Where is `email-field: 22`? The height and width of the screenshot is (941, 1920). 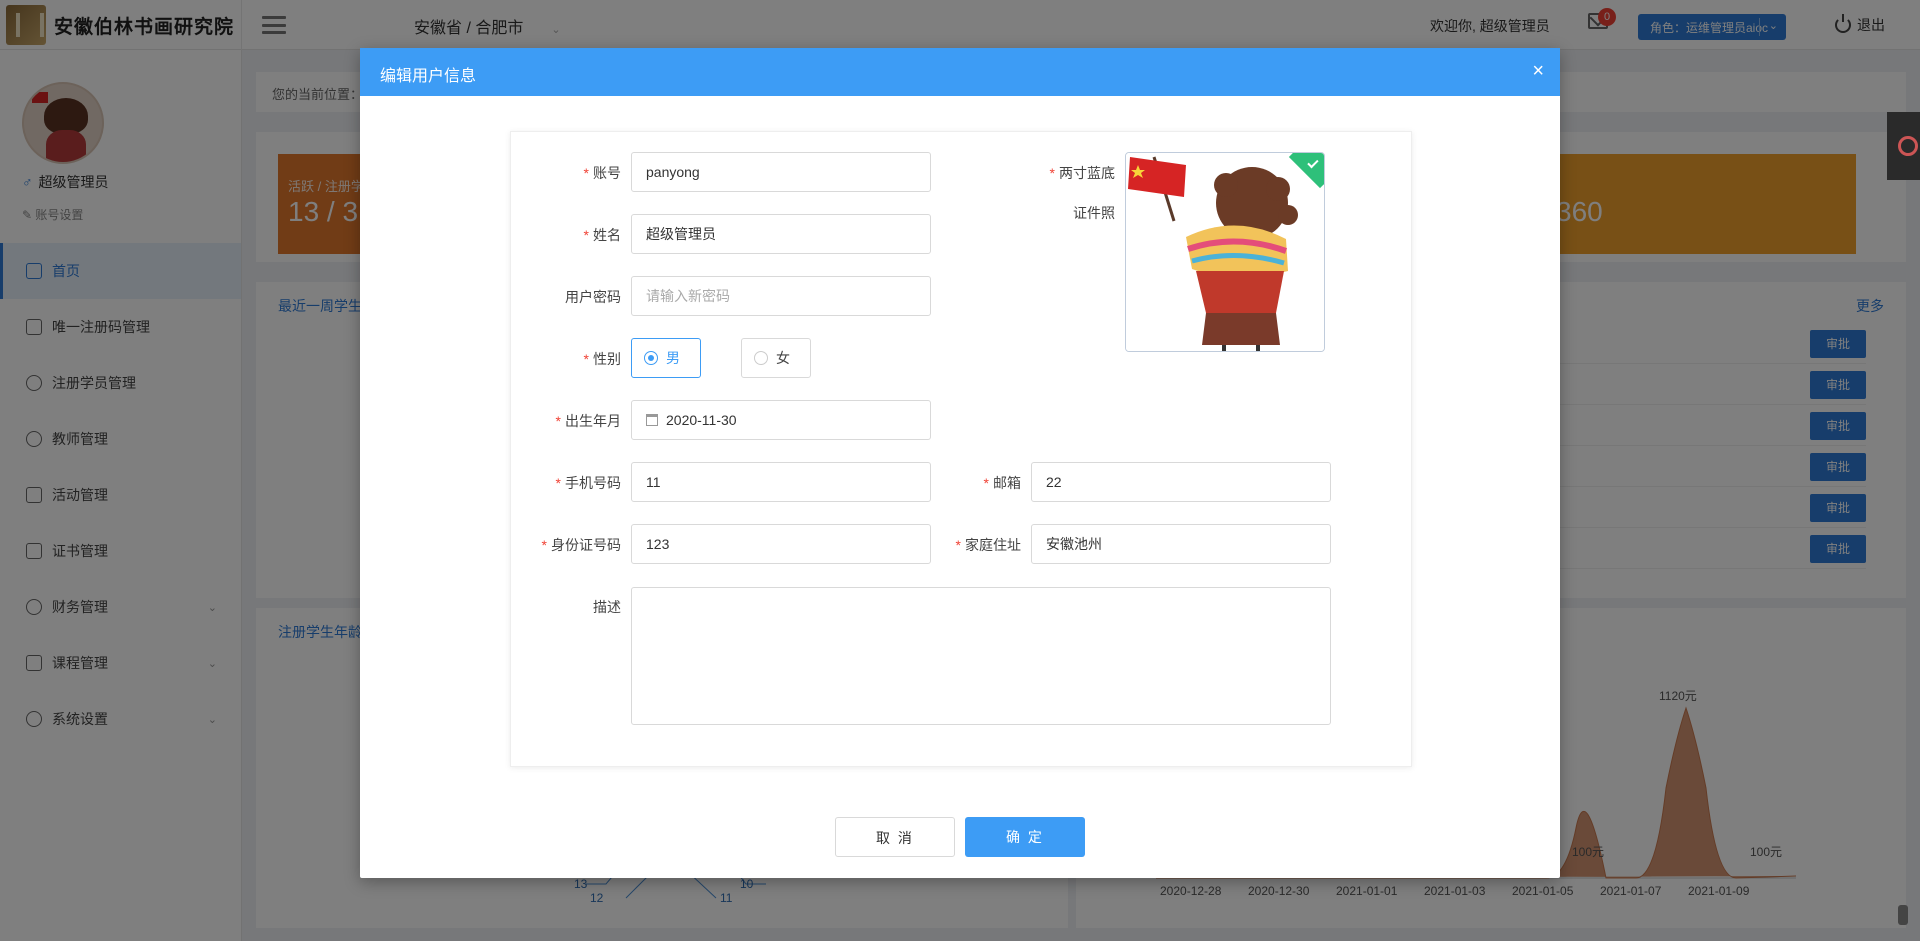 email-field: 22 is located at coordinates (1181, 482).